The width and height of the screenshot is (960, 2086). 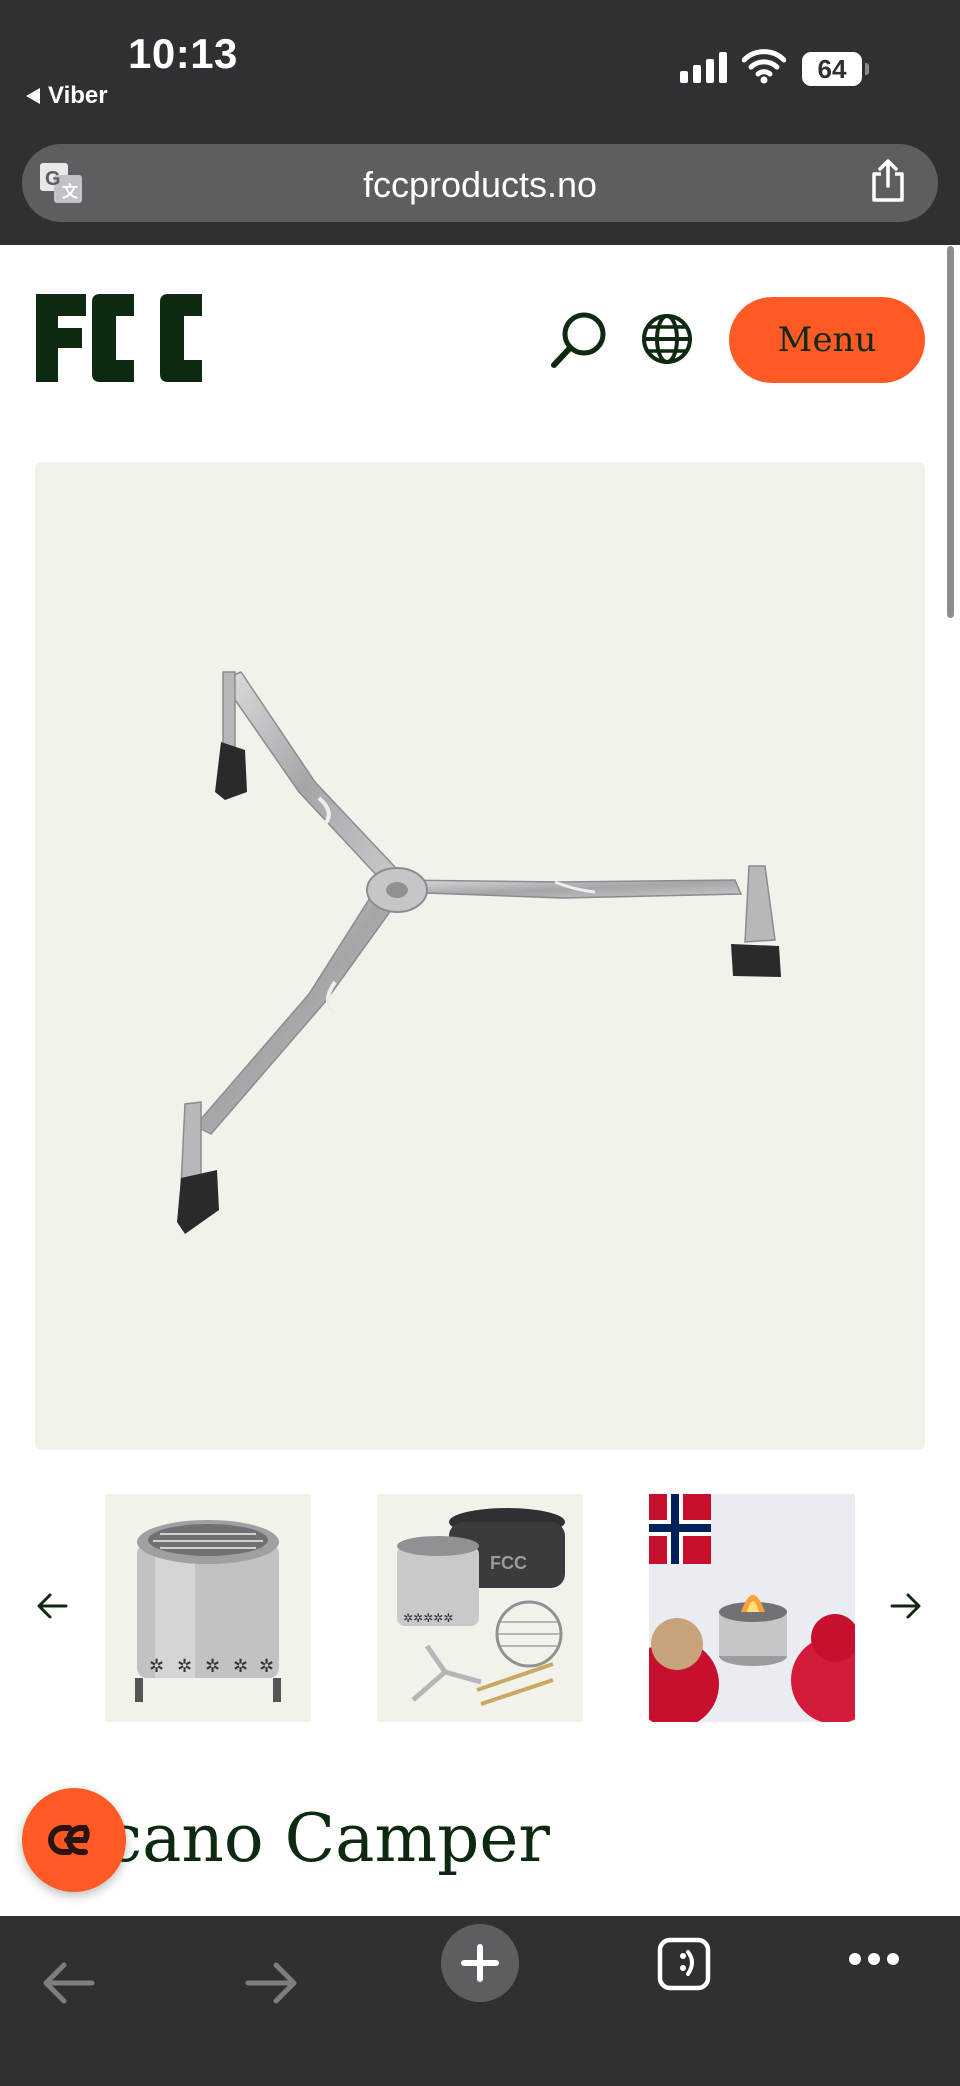 I want to click on fire-pit-kit-thumbnail-image: FCC ✲✲✲✲✲, so click(x=481, y=1607).